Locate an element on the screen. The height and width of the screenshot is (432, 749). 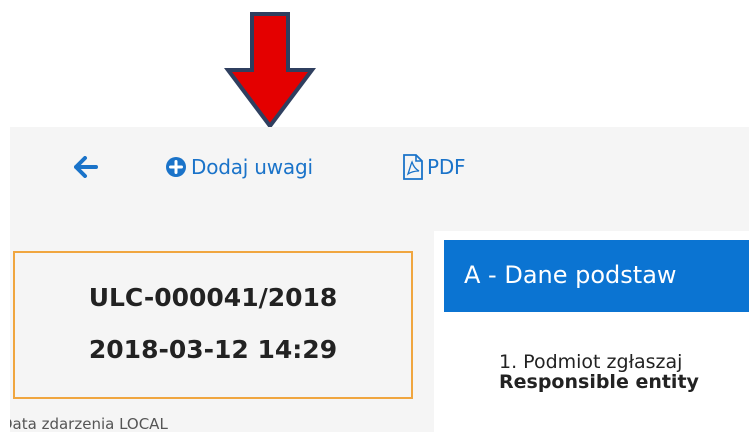
plus-circle-icon is located at coordinates (176, 167).